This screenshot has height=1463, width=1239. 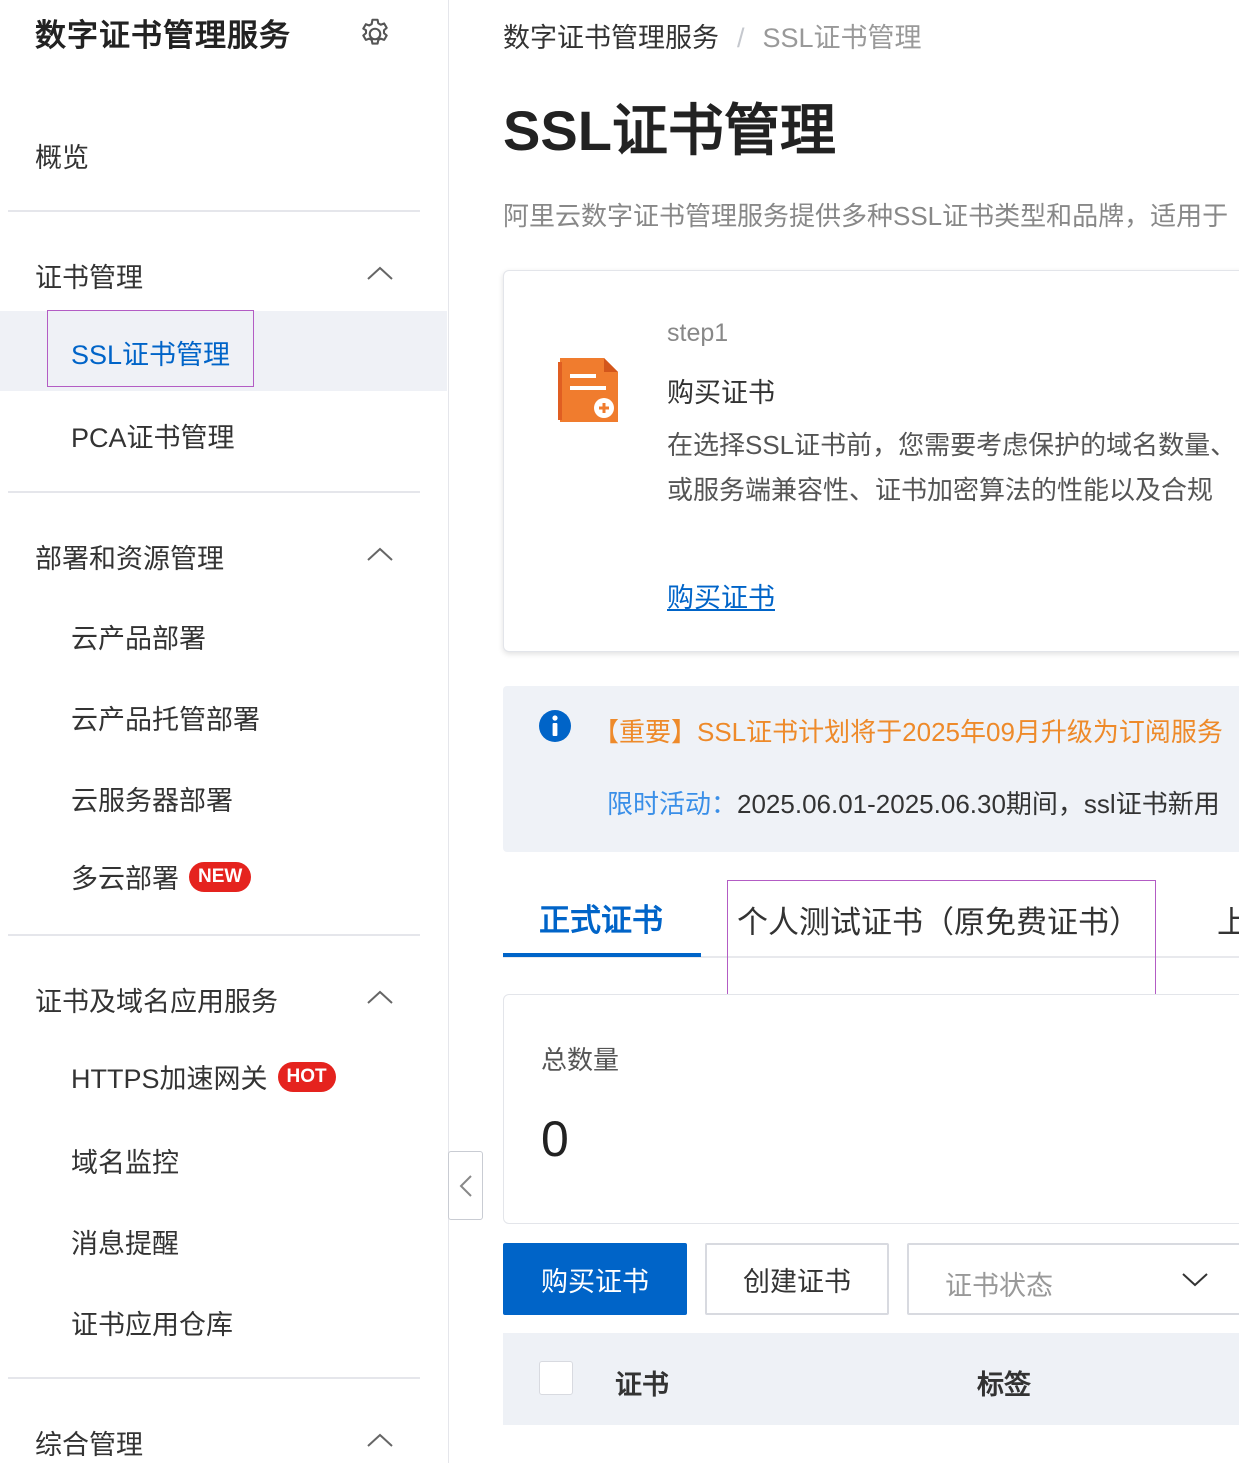 I want to click on hot-badge: HOT, so click(x=306, y=1076).